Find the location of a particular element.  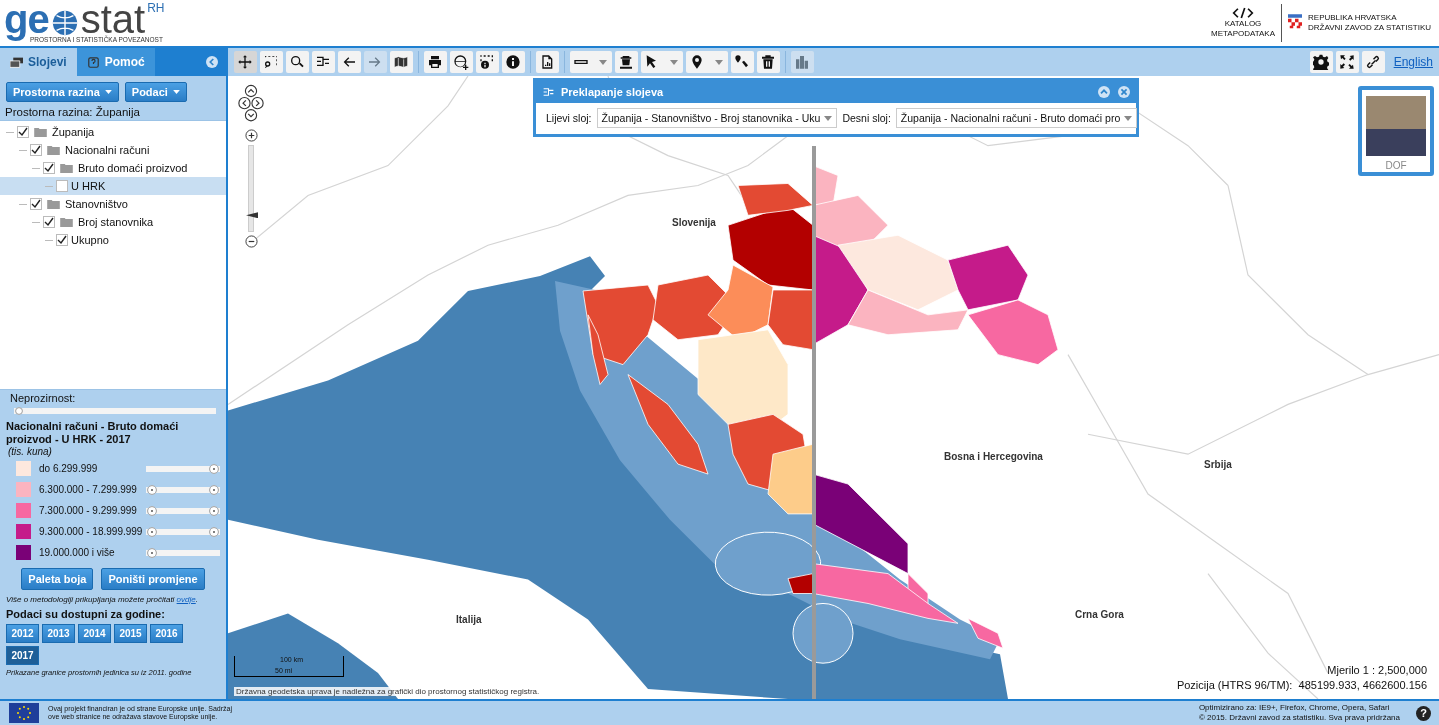

info-select-tool is located at coordinates (487, 62).